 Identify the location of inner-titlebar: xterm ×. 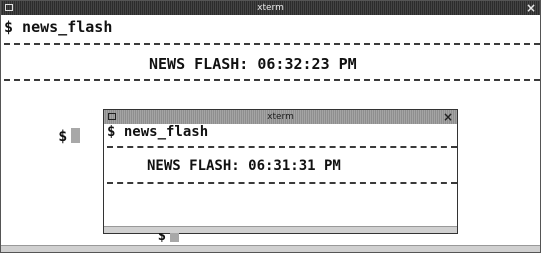
(280, 117).